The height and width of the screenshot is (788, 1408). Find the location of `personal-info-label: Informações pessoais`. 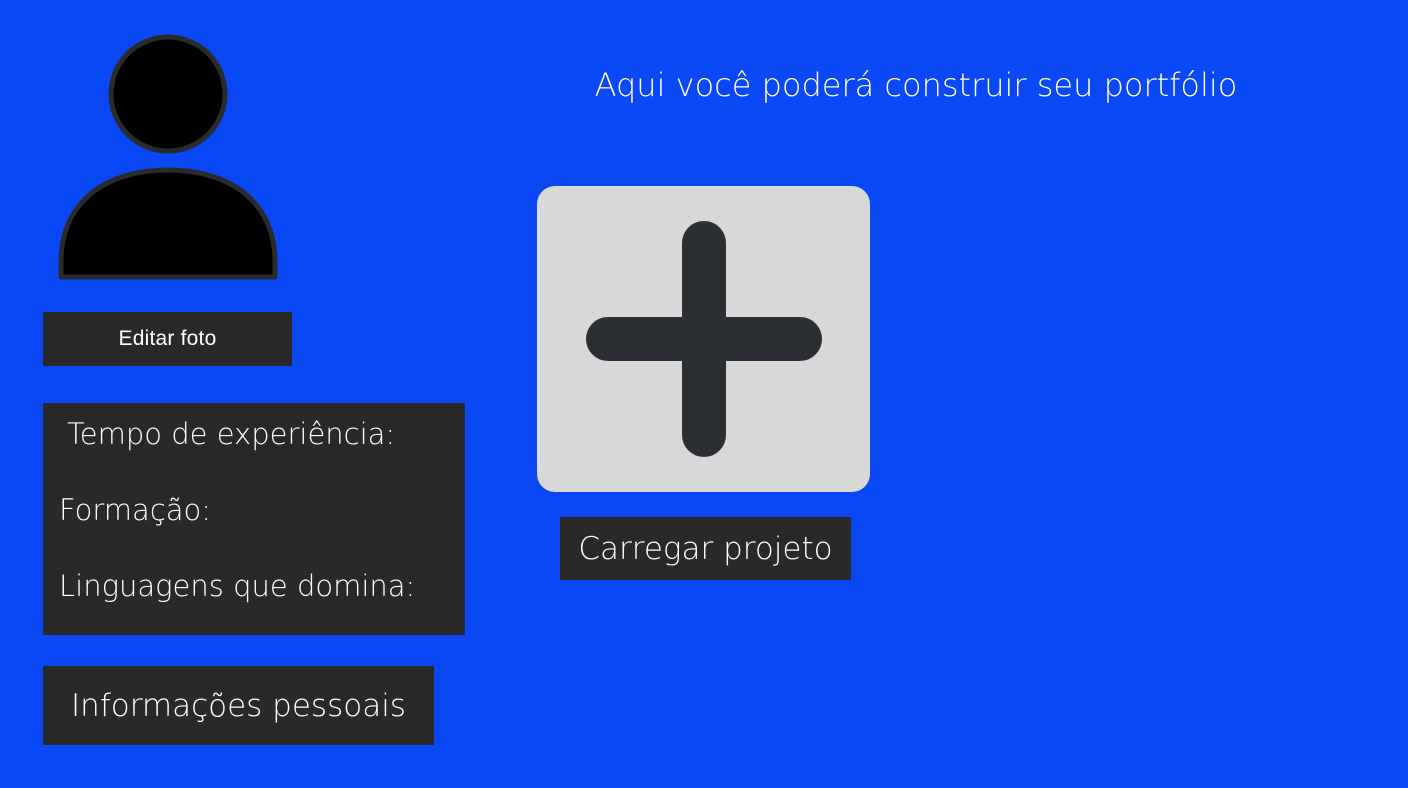

personal-info-label: Informações pessoais is located at coordinates (238, 705).